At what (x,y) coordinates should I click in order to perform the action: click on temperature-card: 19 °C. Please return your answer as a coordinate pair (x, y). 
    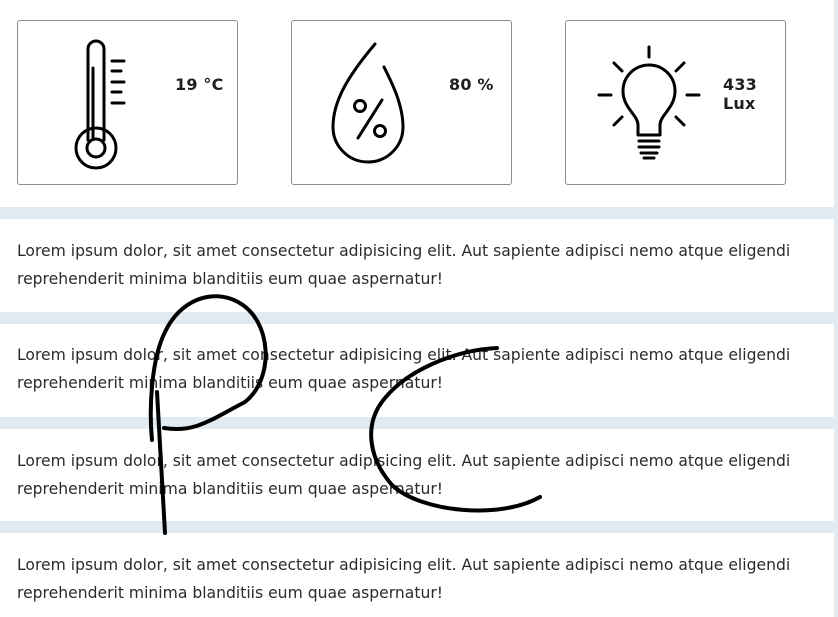
    Looking at the image, I should click on (127, 102).